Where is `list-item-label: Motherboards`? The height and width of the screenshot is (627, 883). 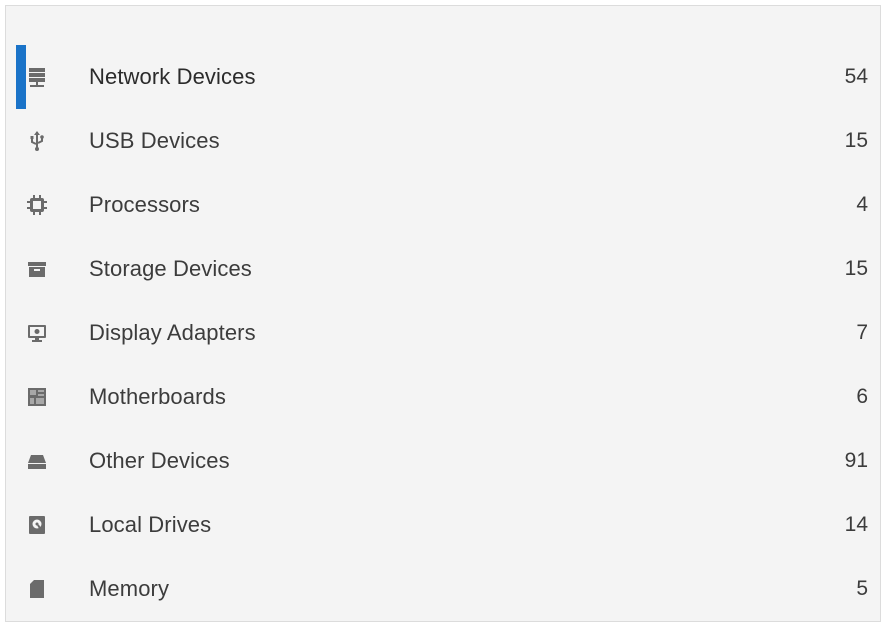
list-item-label: Motherboards is located at coordinates (157, 396).